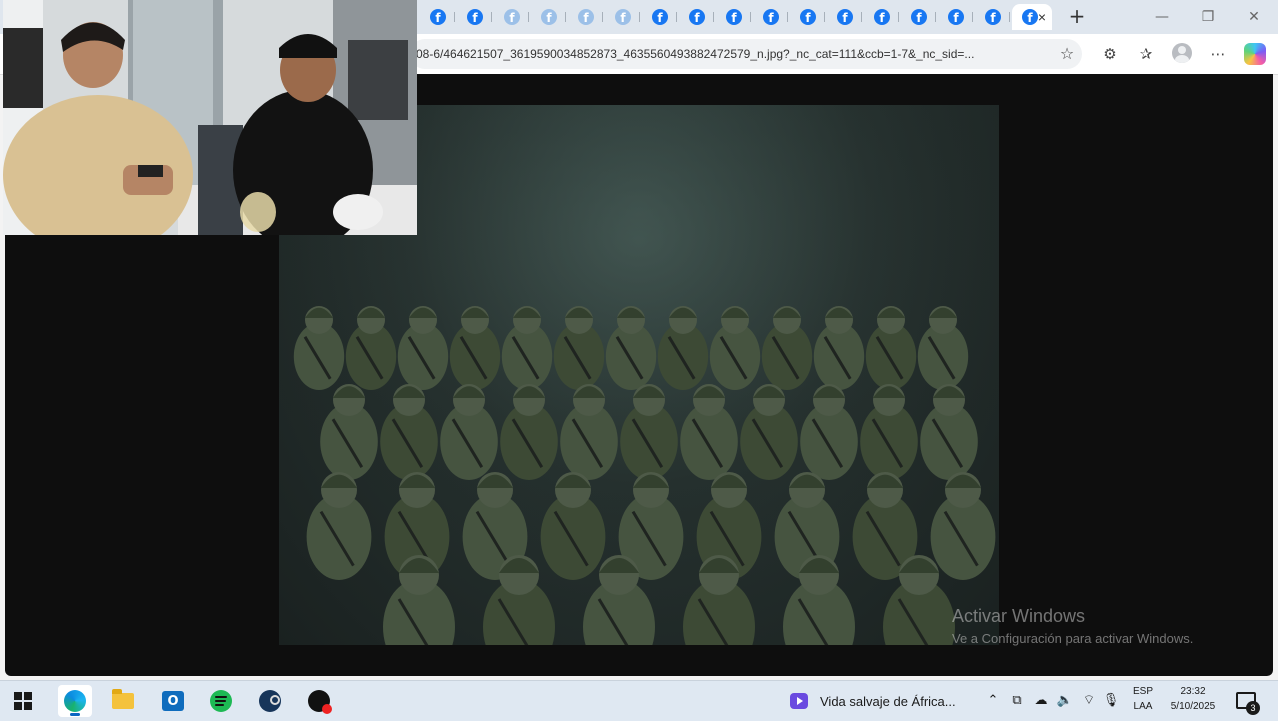 The width and height of the screenshot is (1278, 721). I want to click on clock-time: 23:32, so click(1193, 691).